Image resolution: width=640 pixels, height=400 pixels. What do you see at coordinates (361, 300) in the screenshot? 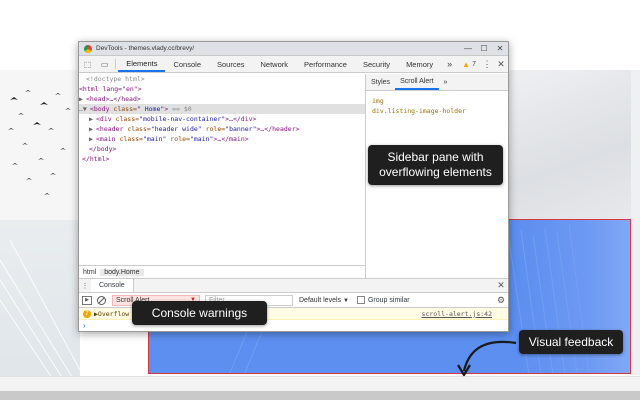
I see `group-similar-checkbox` at bounding box center [361, 300].